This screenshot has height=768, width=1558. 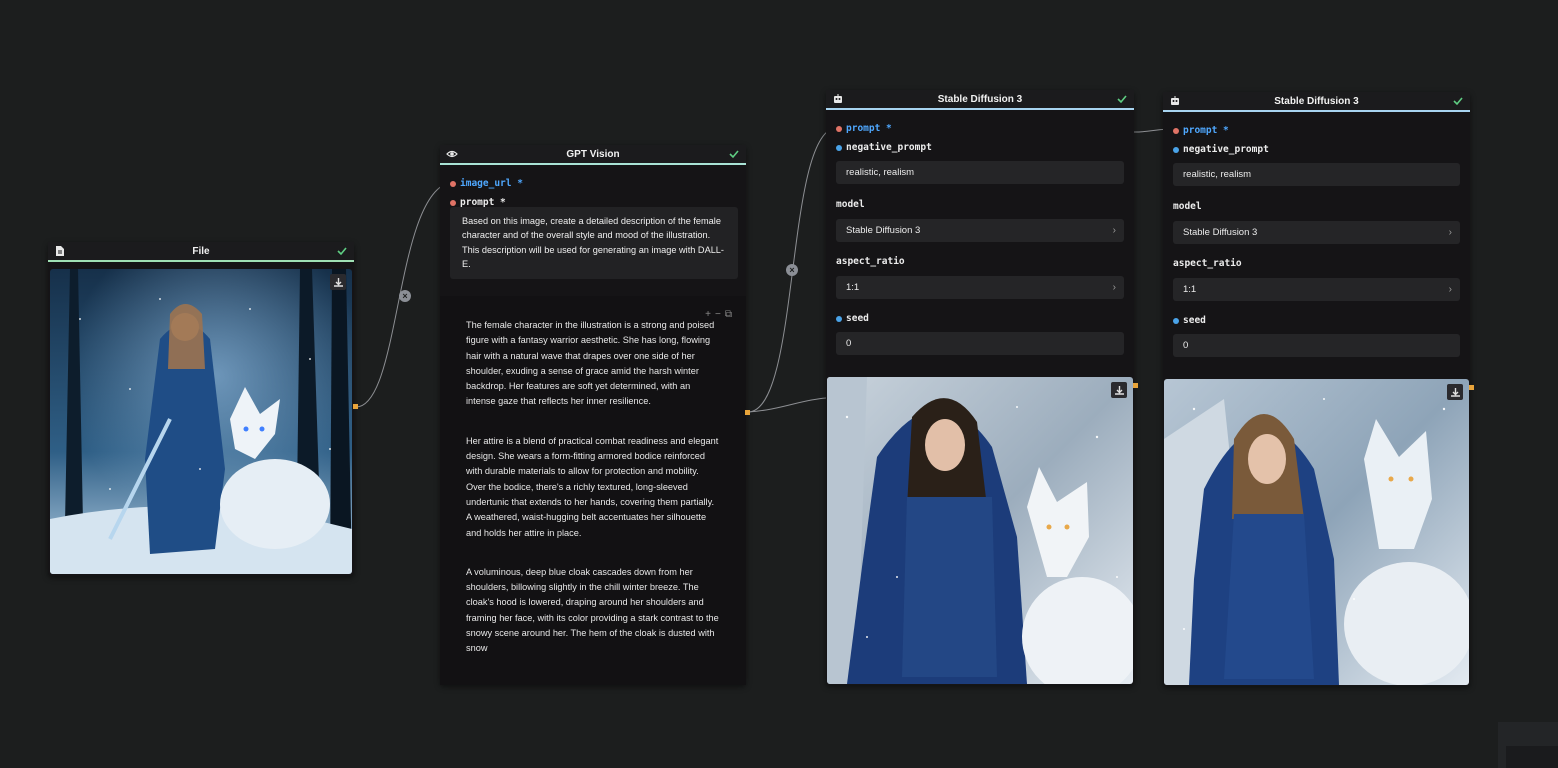 I want to click on eye-icon, so click(x=452, y=154).